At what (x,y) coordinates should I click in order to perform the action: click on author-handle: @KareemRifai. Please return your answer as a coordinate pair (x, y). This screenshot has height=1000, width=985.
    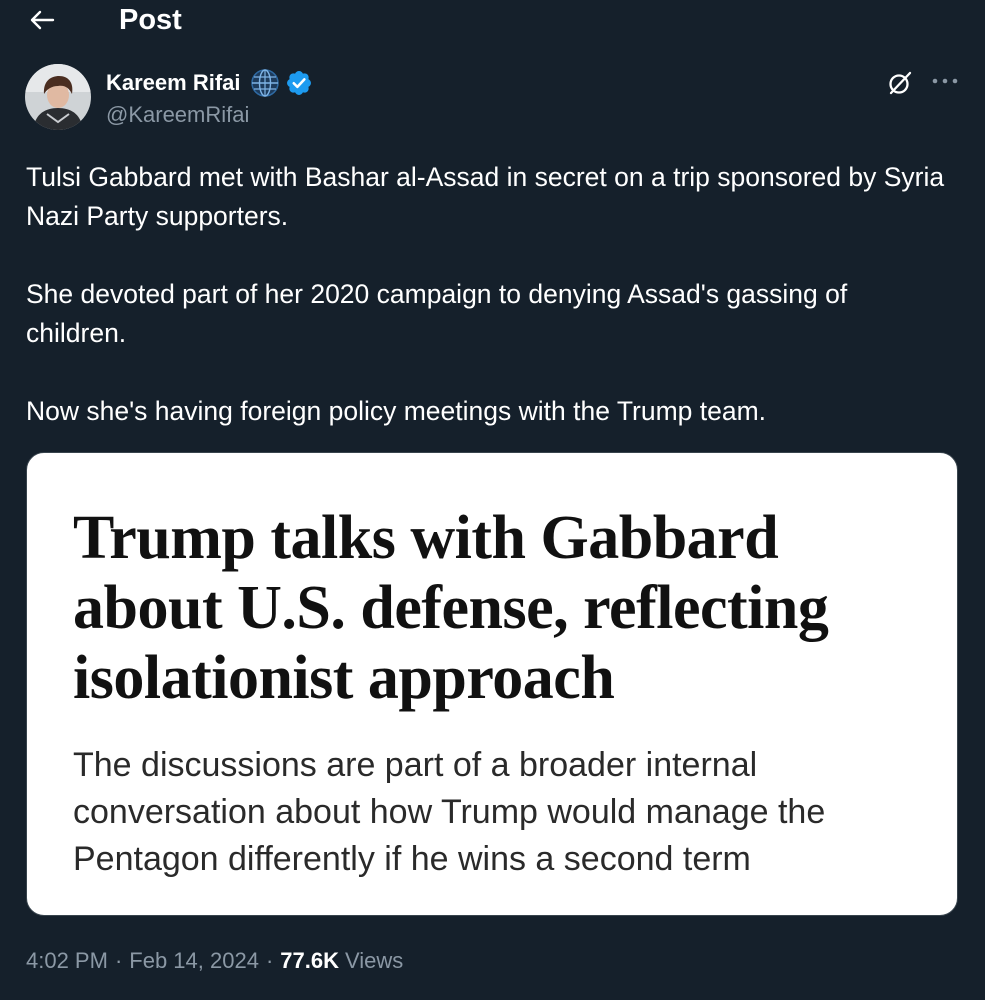
    Looking at the image, I should click on (177, 115).